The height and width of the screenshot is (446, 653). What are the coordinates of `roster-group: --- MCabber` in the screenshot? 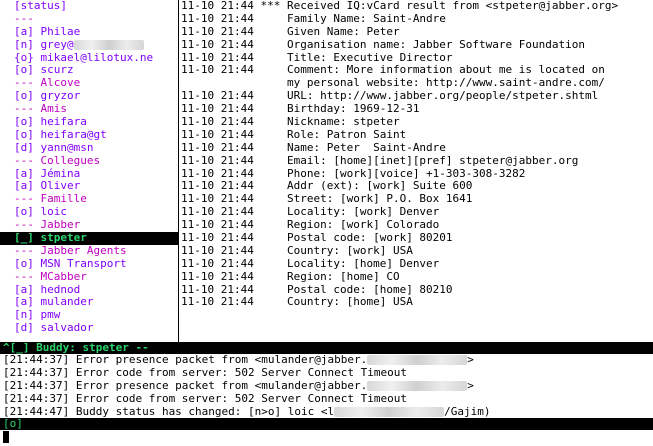 It's located at (89, 277).